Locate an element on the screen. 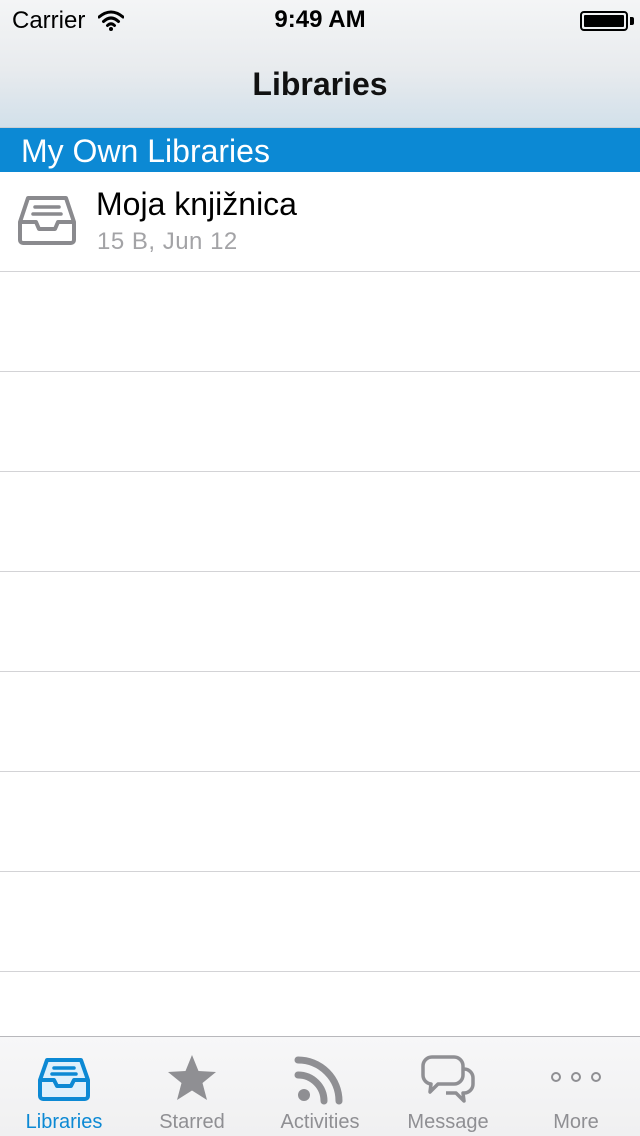 The height and width of the screenshot is (1136, 640). tab-starred: Starred is located at coordinates (192, 1086).